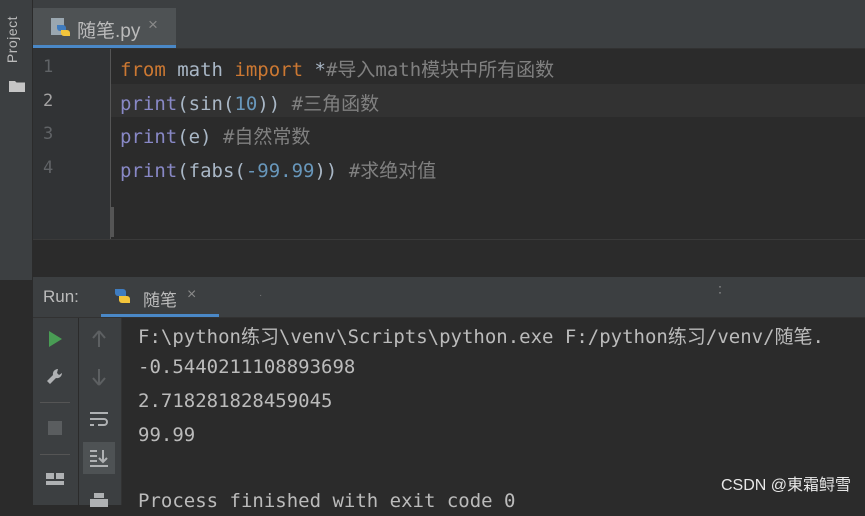 The image size is (865, 516). Describe the element at coordinates (16, 140) in the screenshot. I see `project-tool-strip: Project` at that location.